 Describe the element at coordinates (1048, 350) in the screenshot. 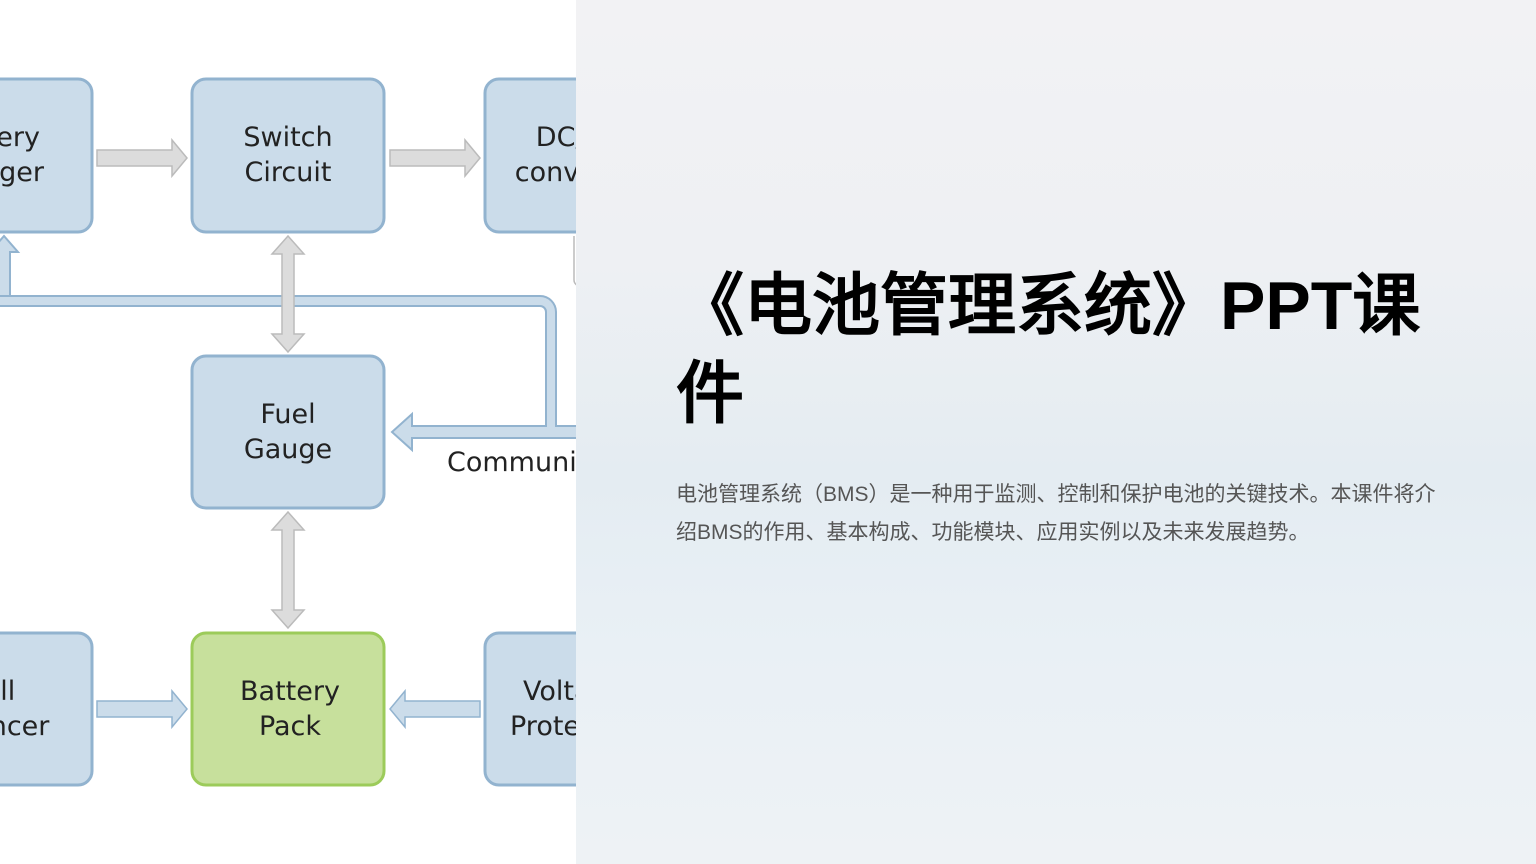

I see `slide-title: 《电池管理系统》PPT课件` at that location.